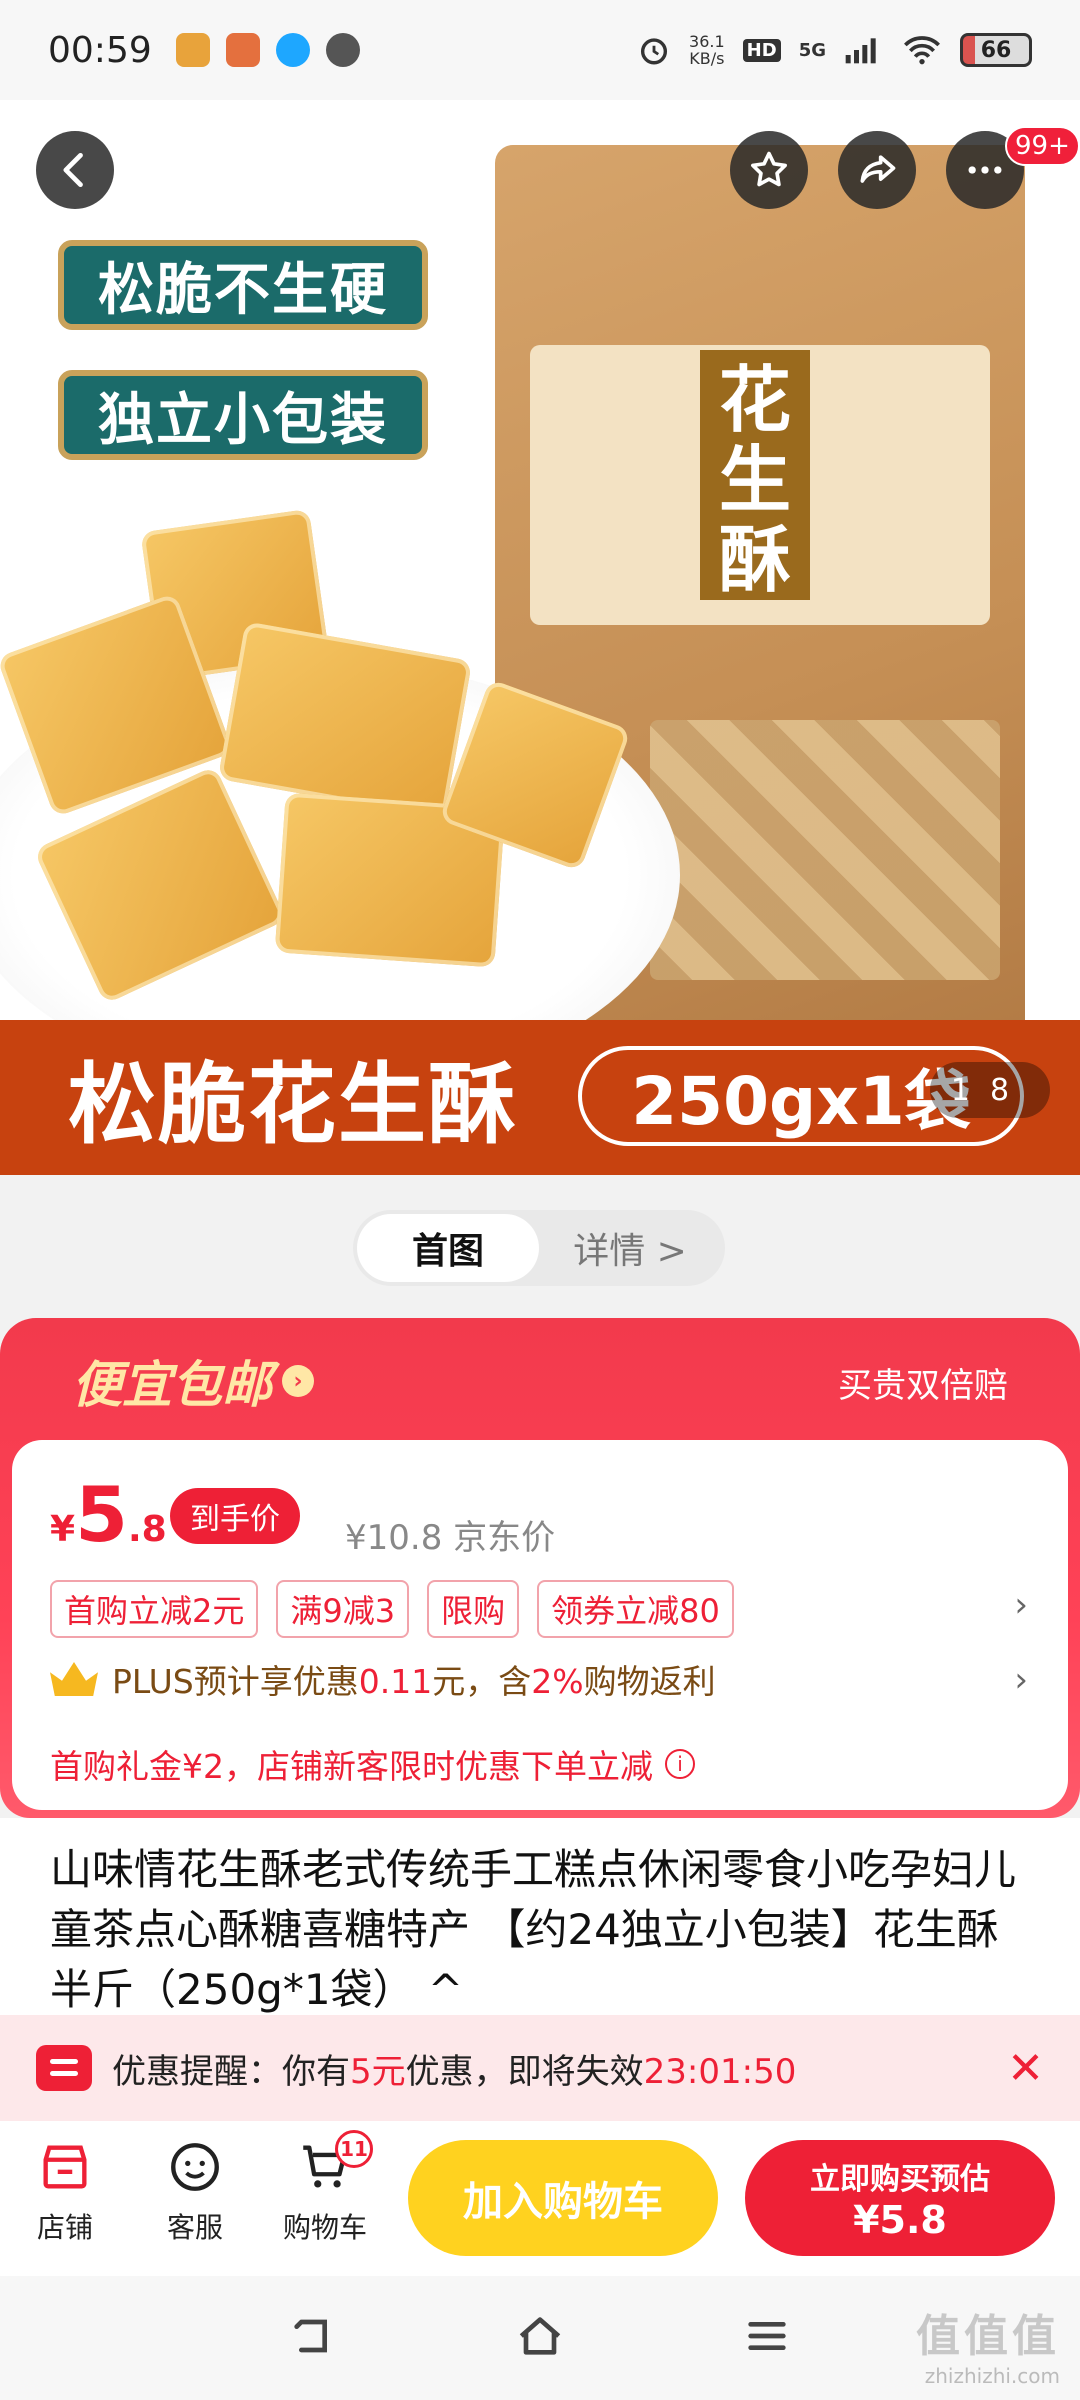 This screenshot has width=1080, height=2400. What do you see at coordinates (1042, 146) in the screenshot?
I see `message-count-badge: 99+` at bounding box center [1042, 146].